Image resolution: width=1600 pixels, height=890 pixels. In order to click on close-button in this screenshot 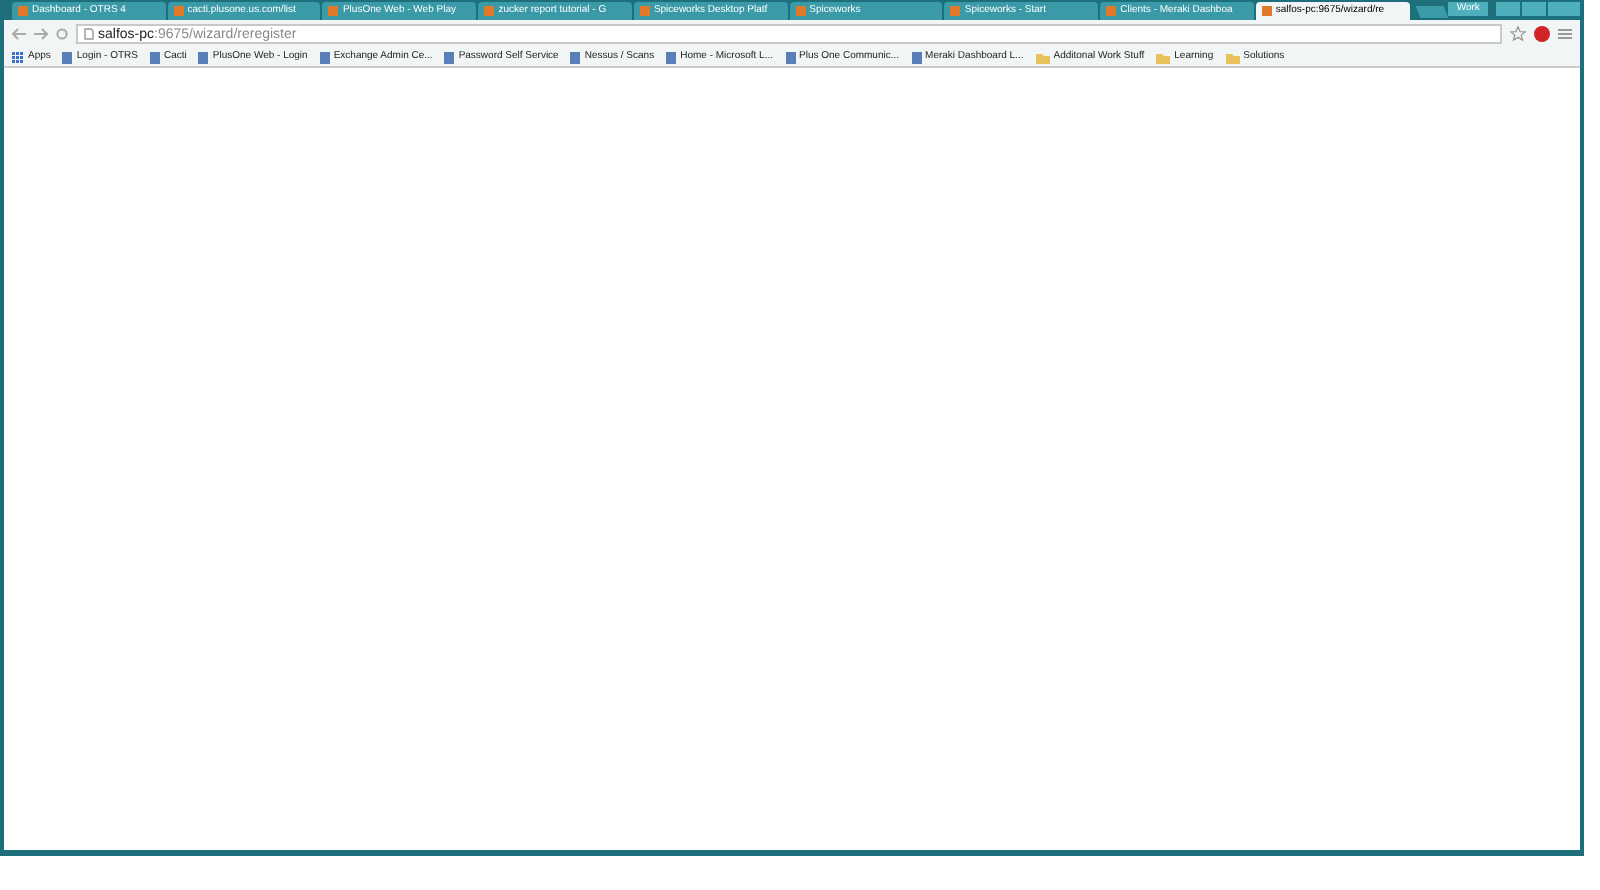, I will do `click(1563, 9)`.